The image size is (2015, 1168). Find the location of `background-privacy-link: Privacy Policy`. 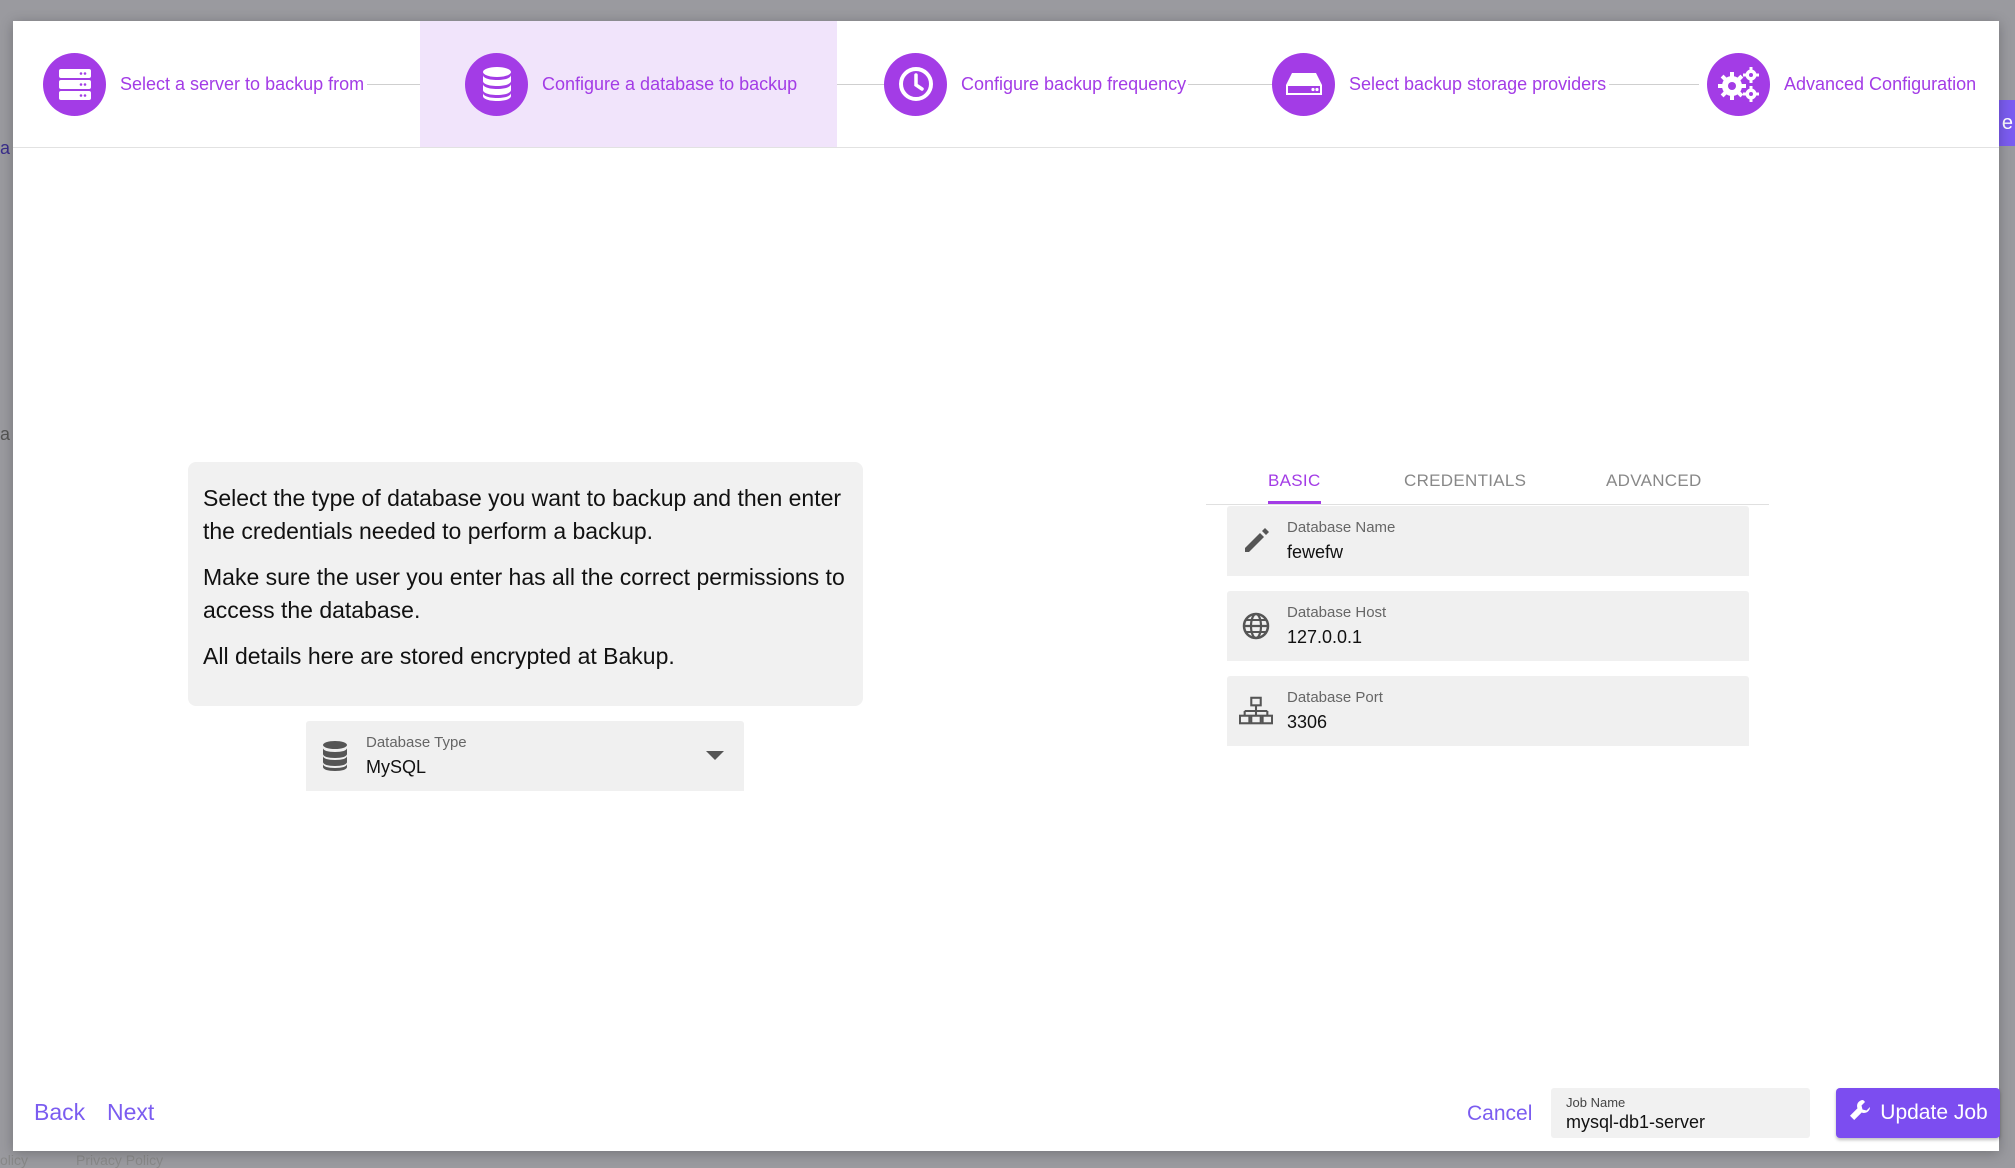

background-privacy-link: Privacy Policy is located at coordinates (120, 1161).